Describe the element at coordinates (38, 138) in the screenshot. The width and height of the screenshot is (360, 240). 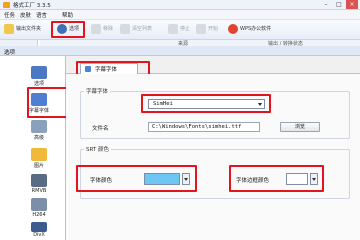
I see `nav-advanced-label: 高级` at that location.